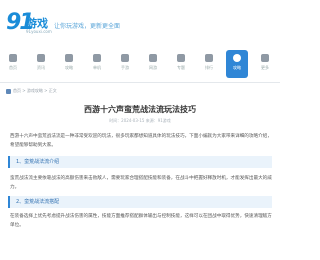 This screenshot has width=320, height=260. I want to click on nav-label: 网游, so click(153, 67).